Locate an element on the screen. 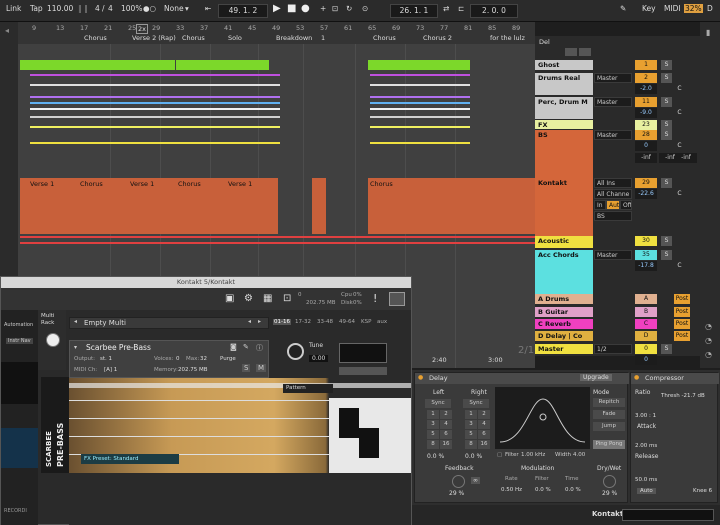  purge-menu: Purge is located at coordinates (228, 359).